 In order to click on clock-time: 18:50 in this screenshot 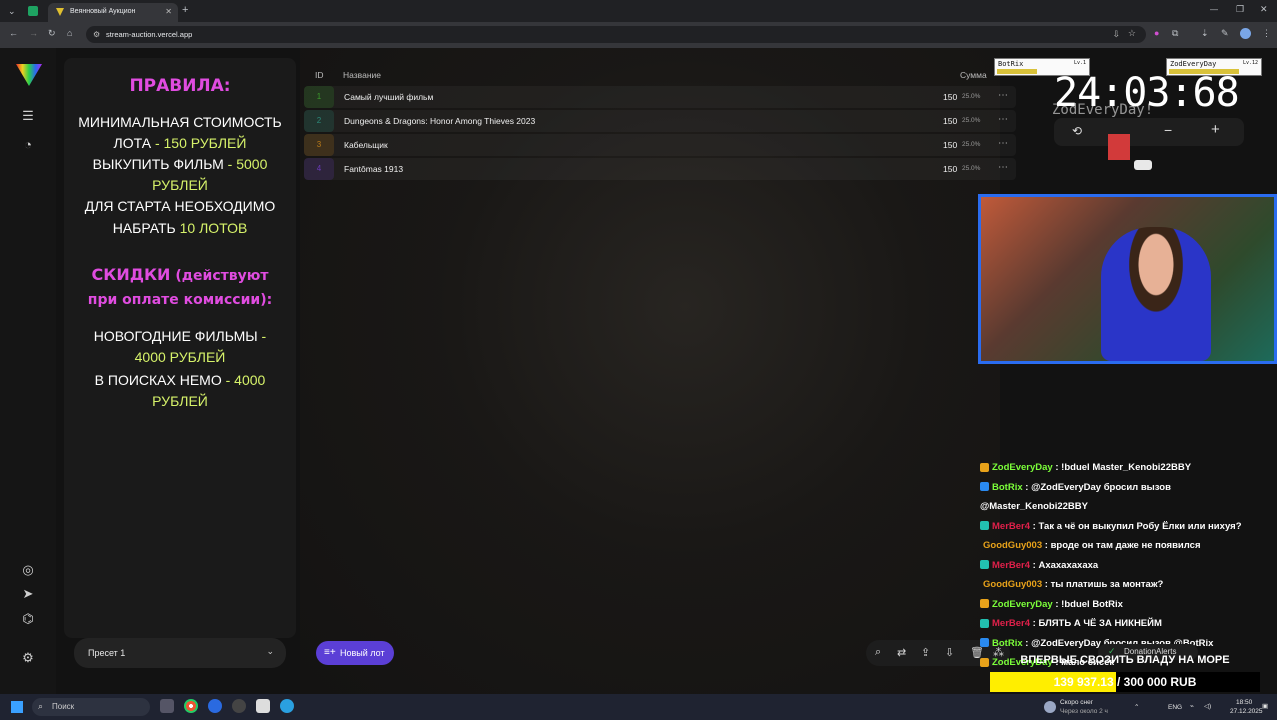, I will do `click(1244, 702)`.